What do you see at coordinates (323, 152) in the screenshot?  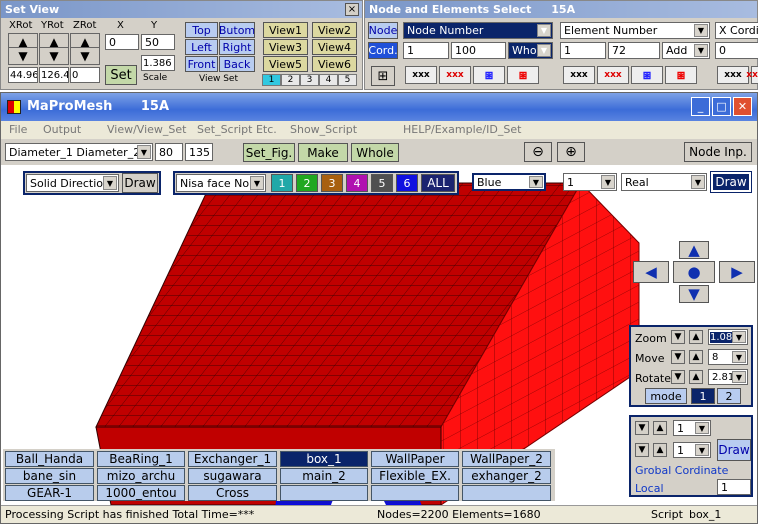 I see `make-button: Make` at bounding box center [323, 152].